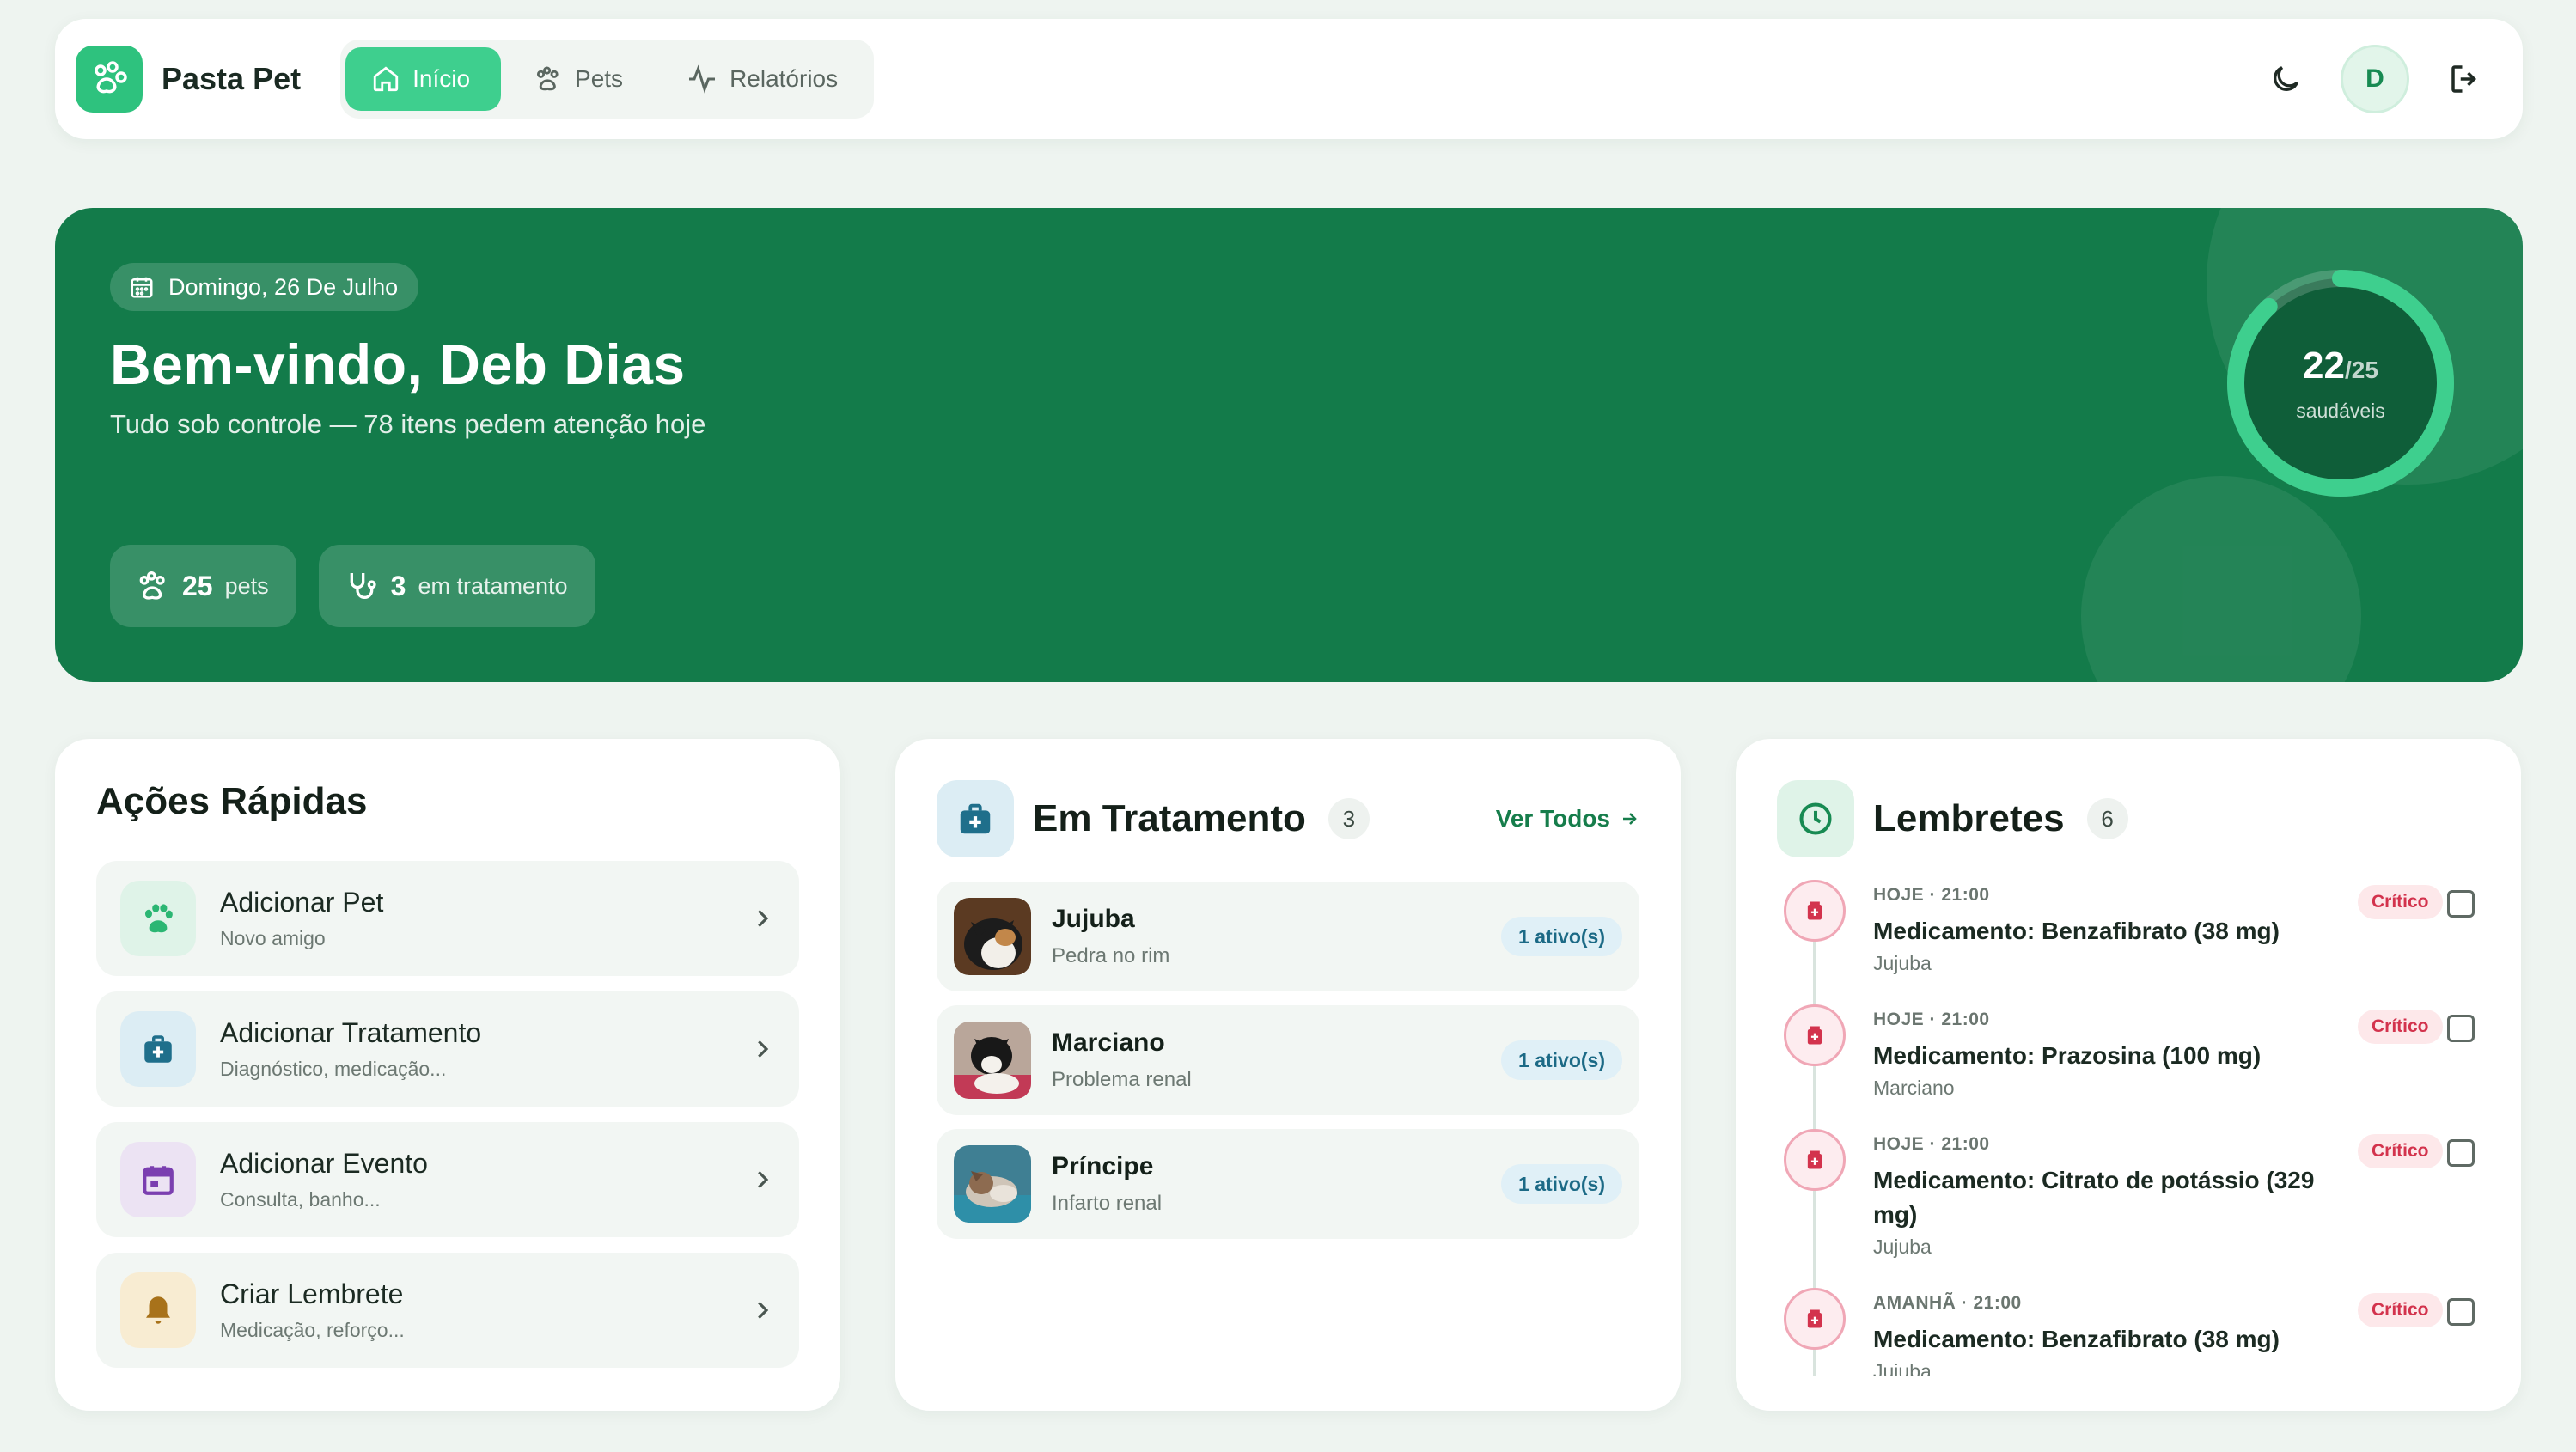 Image resolution: width=2576 pixels, height=1452 pixels. I want to click on decorative-circle, so click(2221, 579).